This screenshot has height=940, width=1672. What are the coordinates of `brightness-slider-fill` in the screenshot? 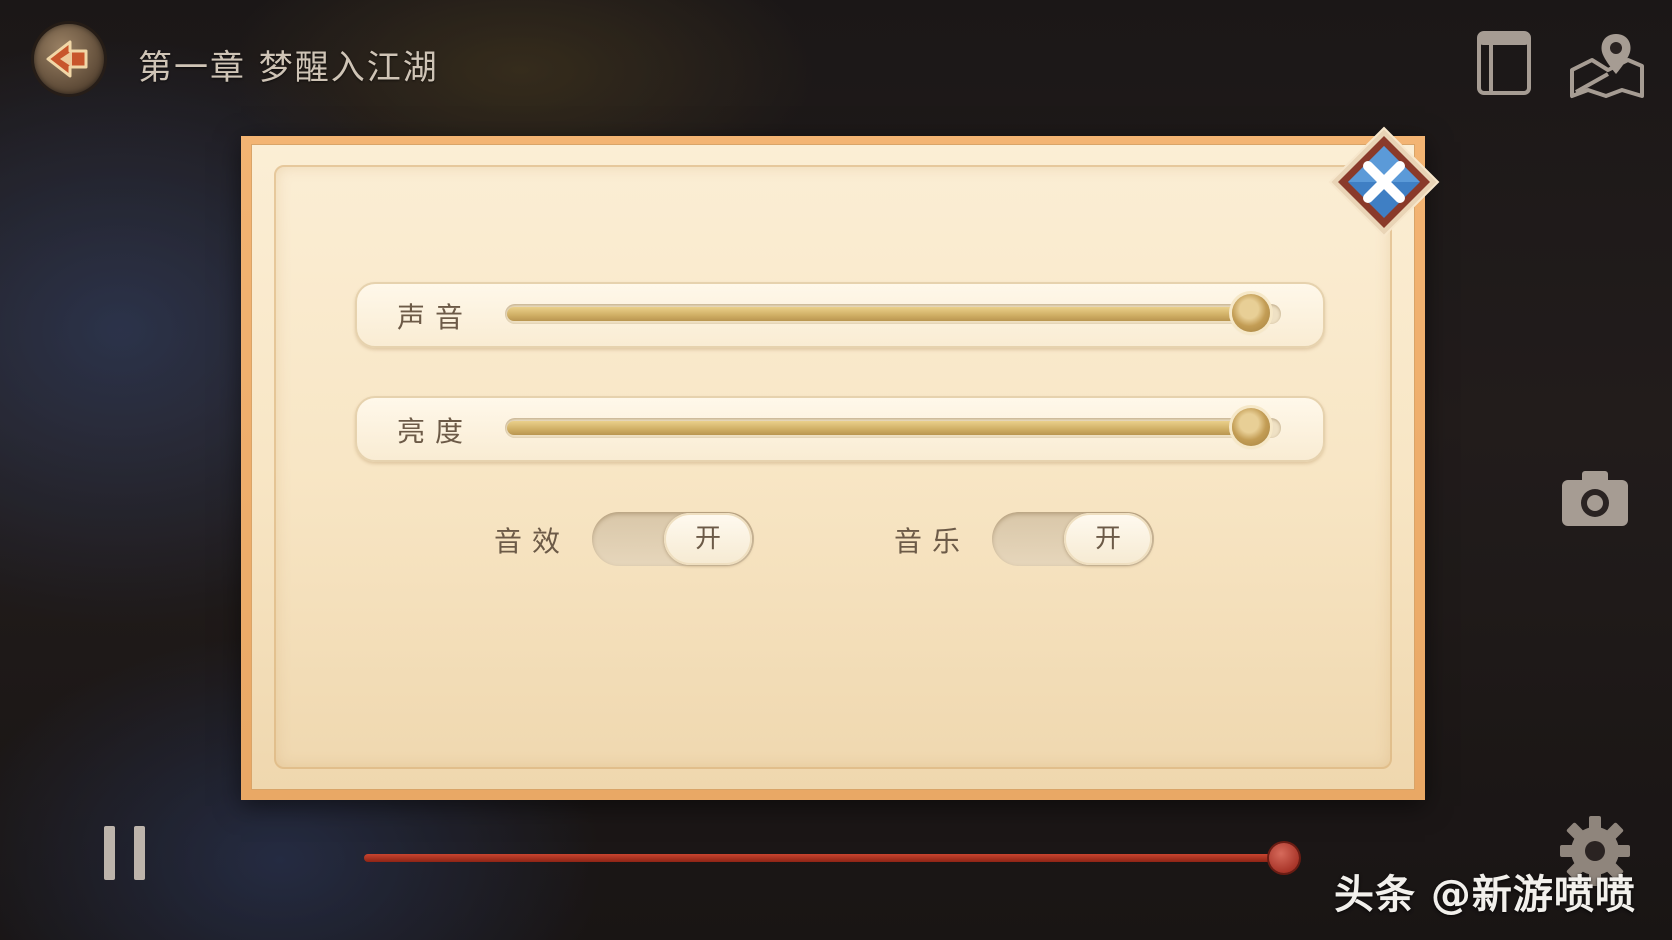 It's located at (880, 428).